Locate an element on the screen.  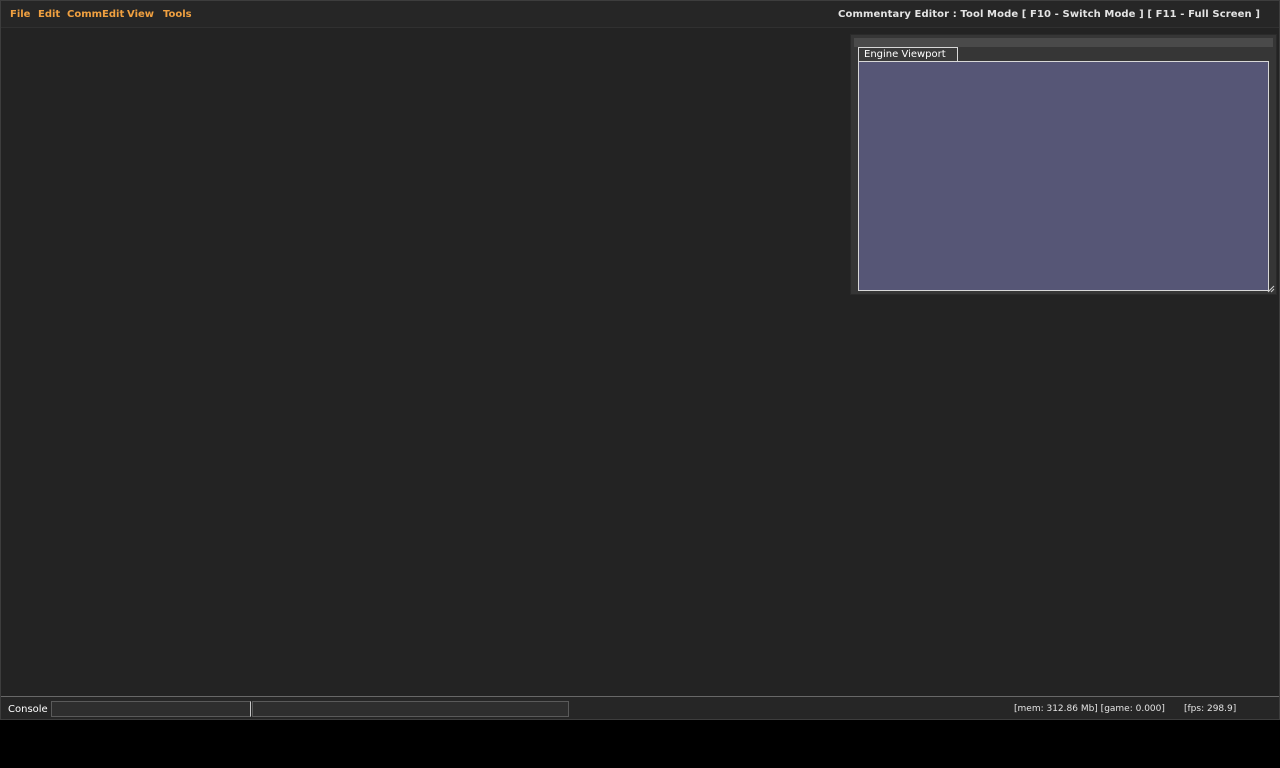
resize-grip-icon is located at coordinates (1271, 289).